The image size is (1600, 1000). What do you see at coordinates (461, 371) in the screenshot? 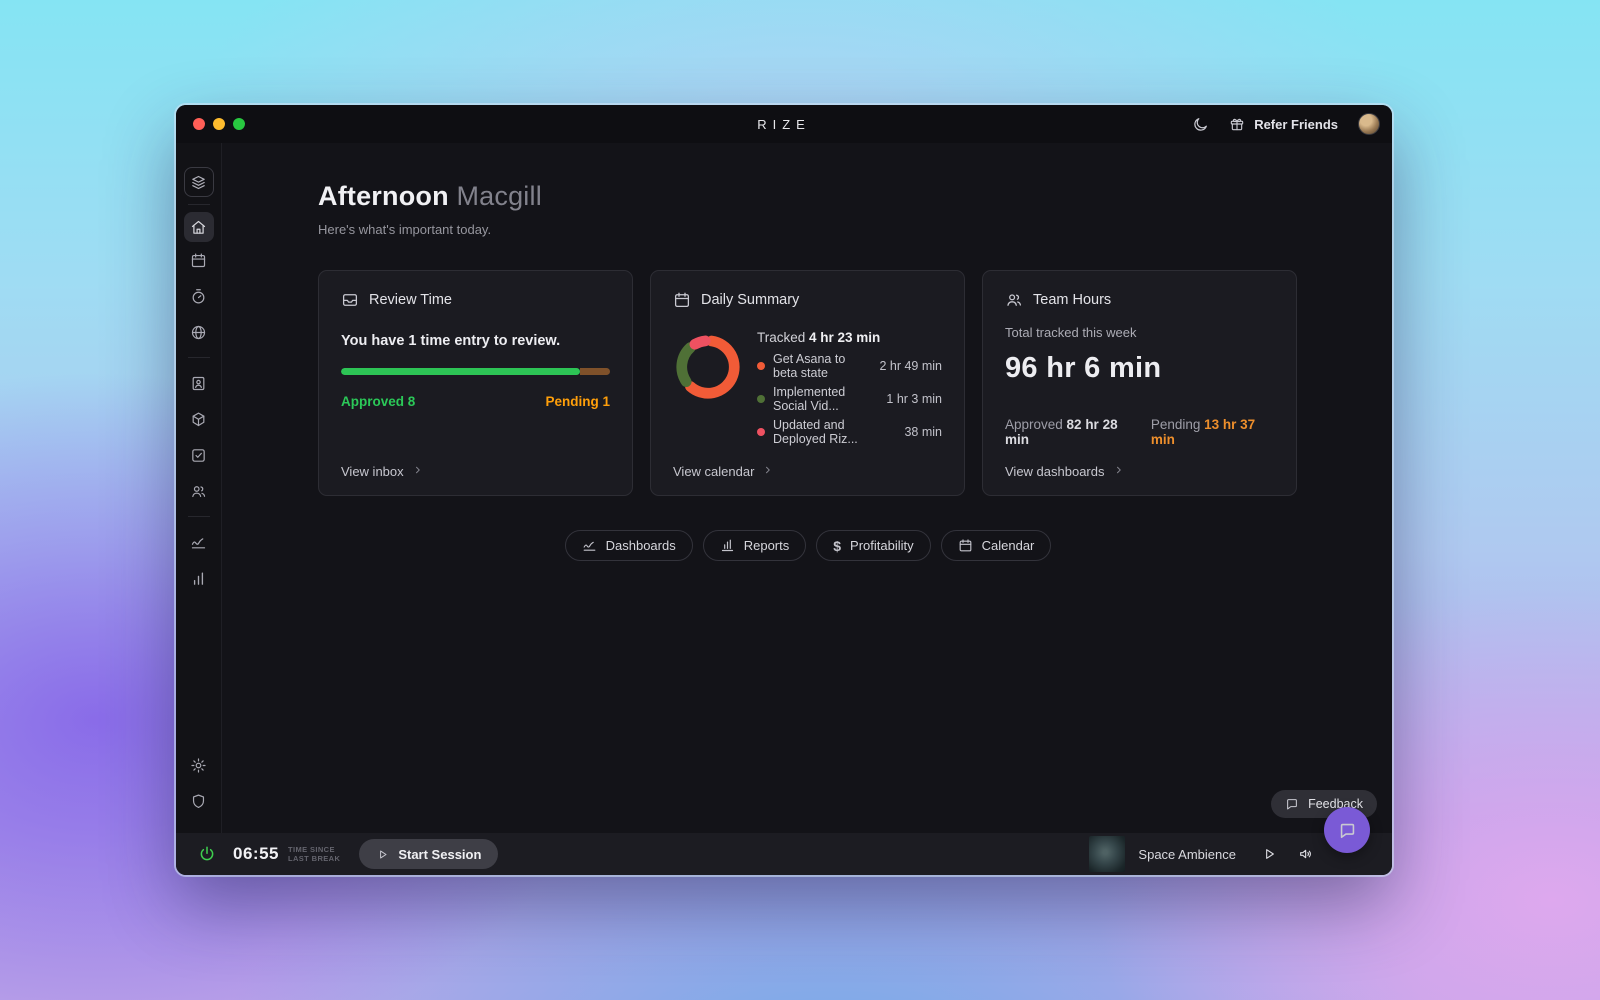
I see `progress-approved` at bounding box center [461, 371].